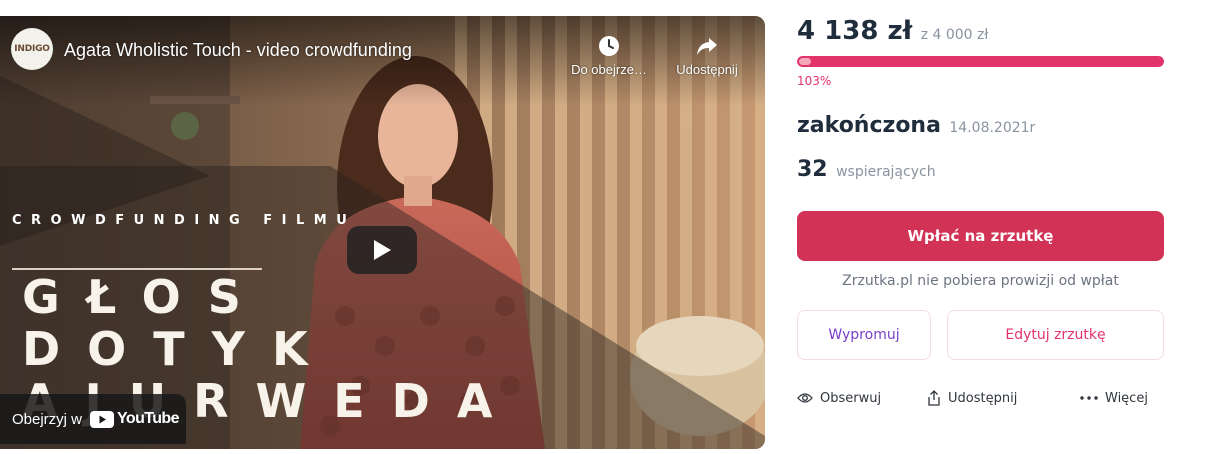 Image resolution: width=1220 pixels, height=454 pixels. Describe the element at coordinates (1055, 335) in the screenshot. I see `edit-campaign-button: Edytuj zrzutkę` at that location.